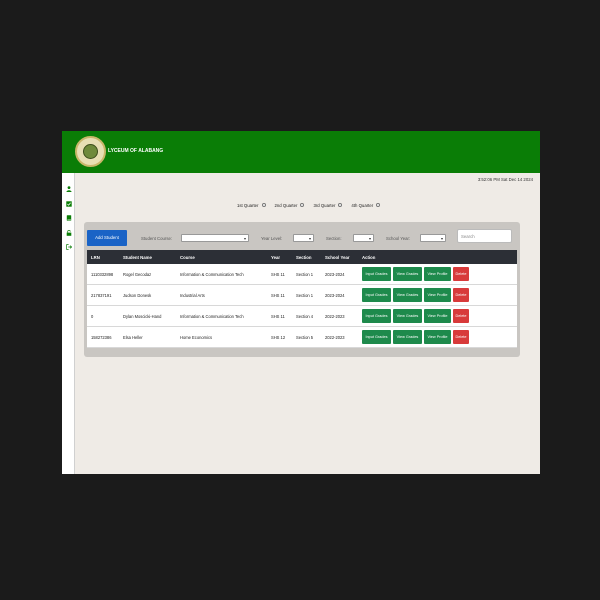  I want to click on section-cell: Section 4, so click(305, 316).